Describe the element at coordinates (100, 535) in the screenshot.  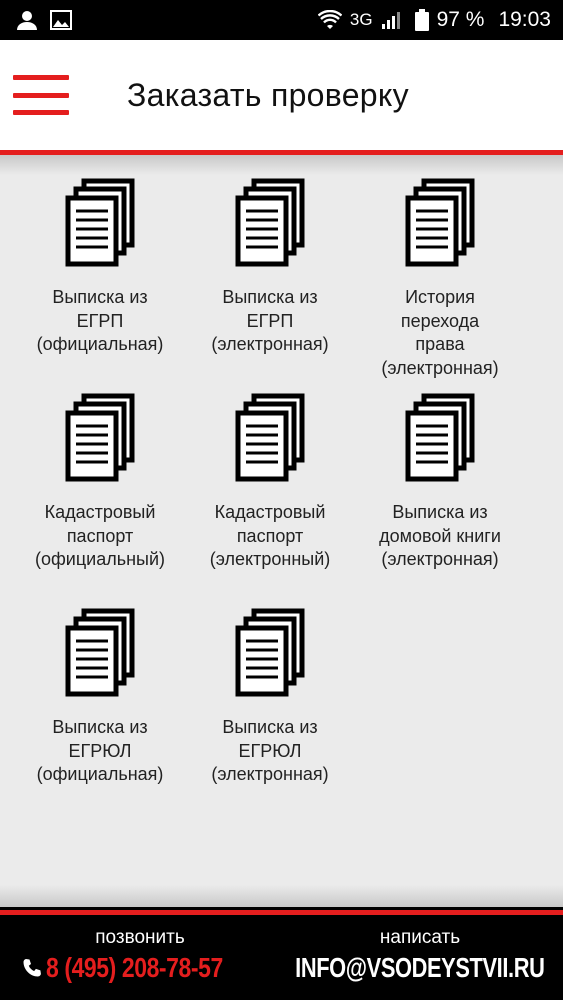
I see `tile-label: Кадастровый паспорт (официальный)` at that location.